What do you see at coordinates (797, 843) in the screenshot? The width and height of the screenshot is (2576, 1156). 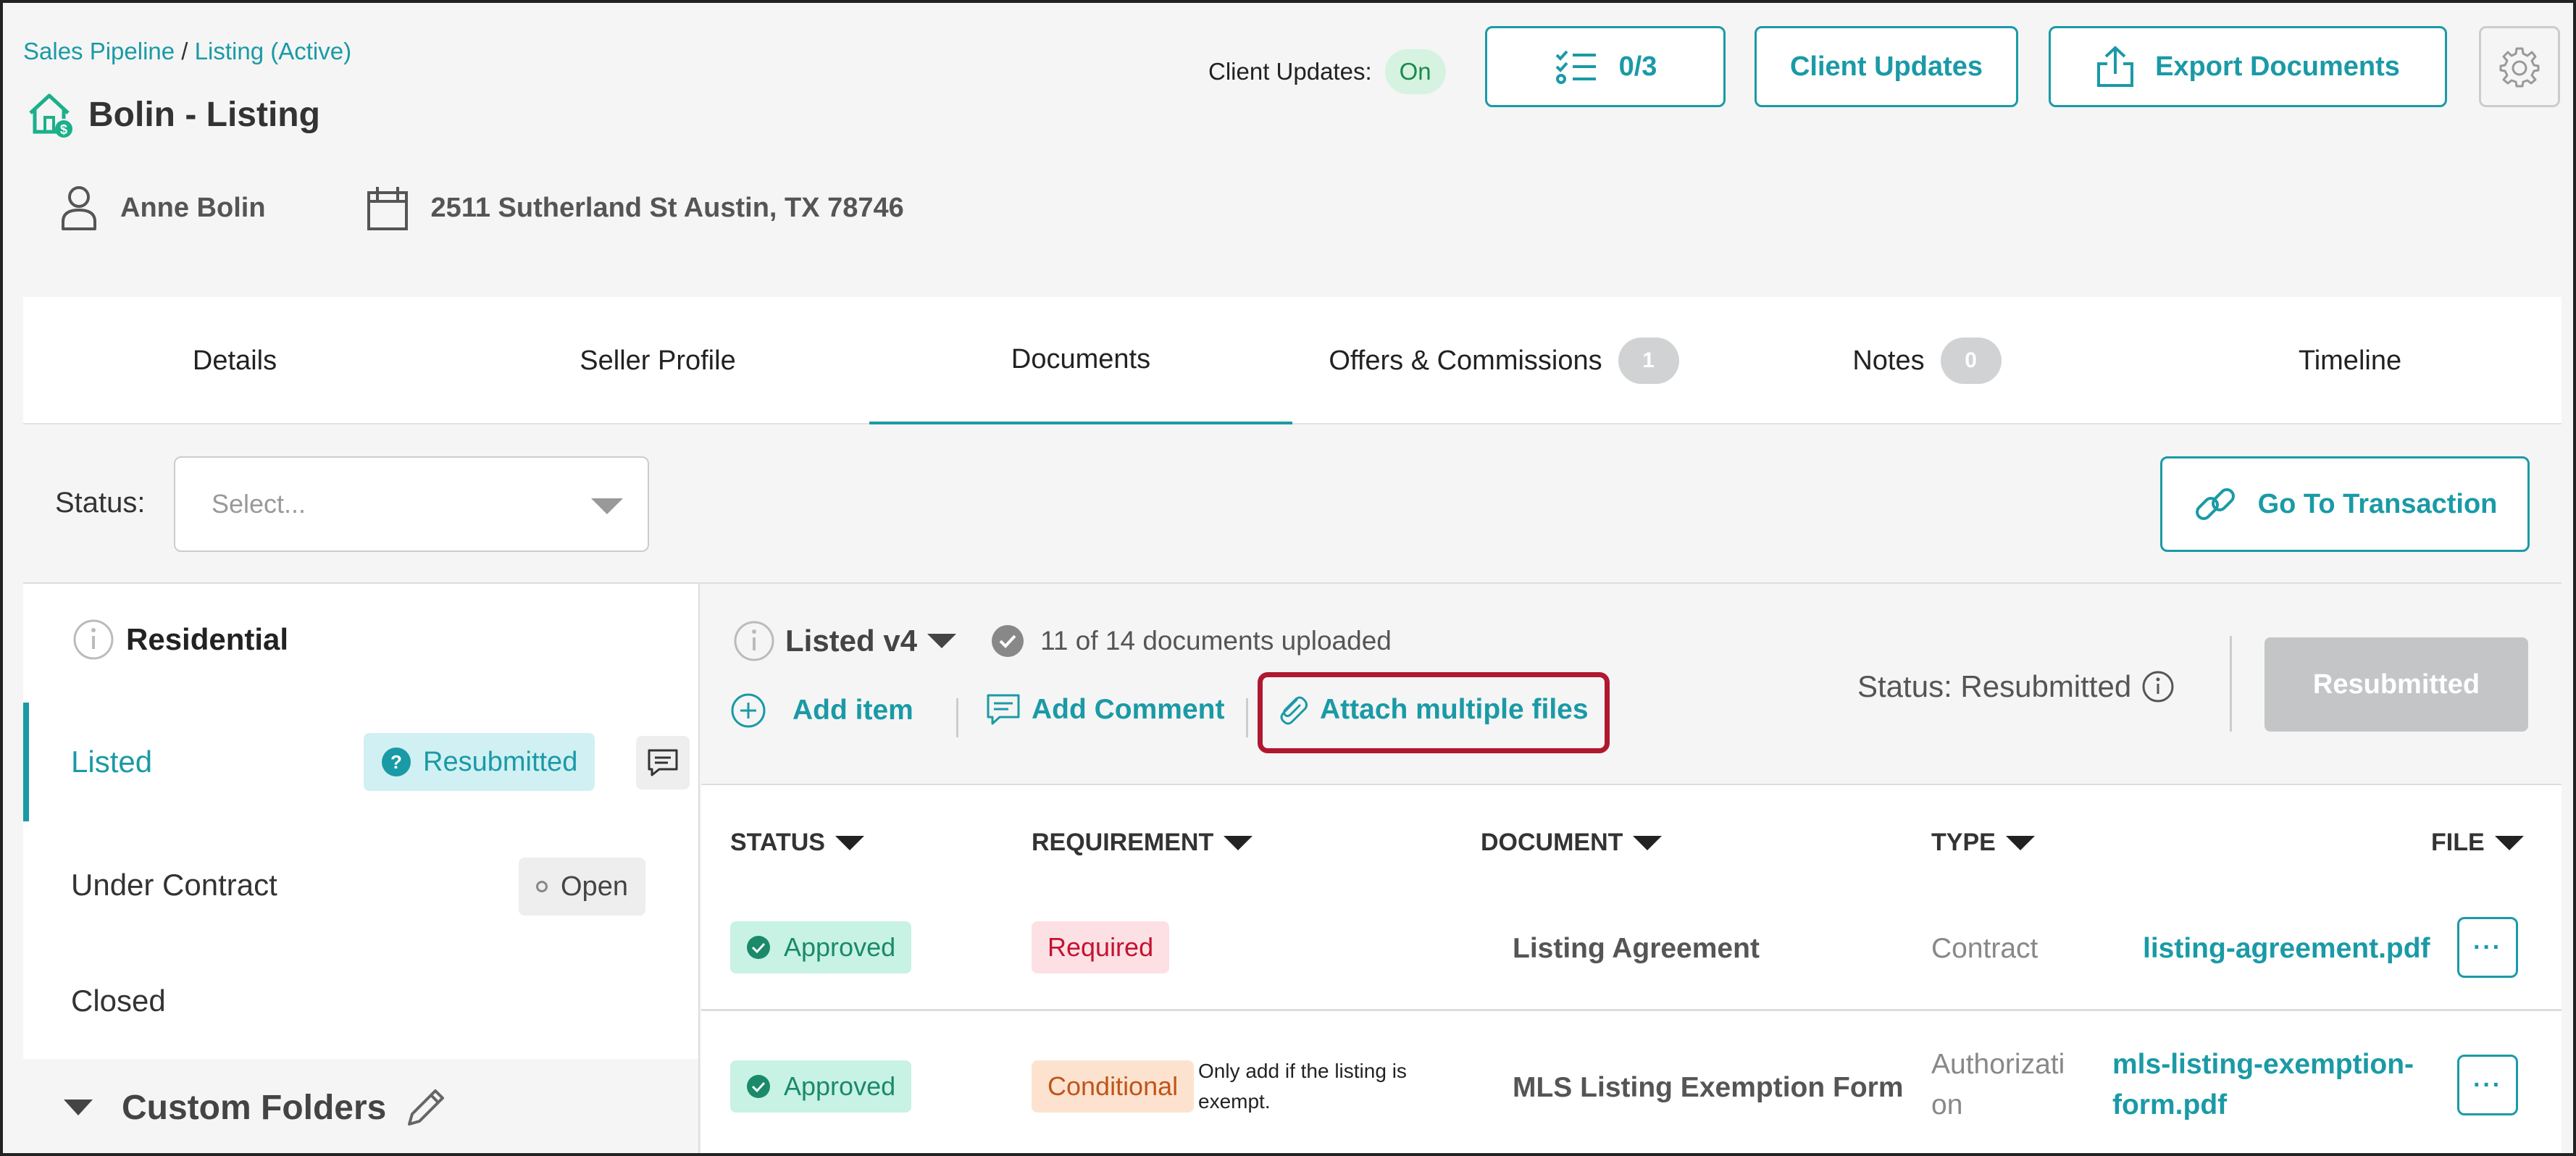 I see `column-header-status: STATUS` at bounding box center [797, 843].